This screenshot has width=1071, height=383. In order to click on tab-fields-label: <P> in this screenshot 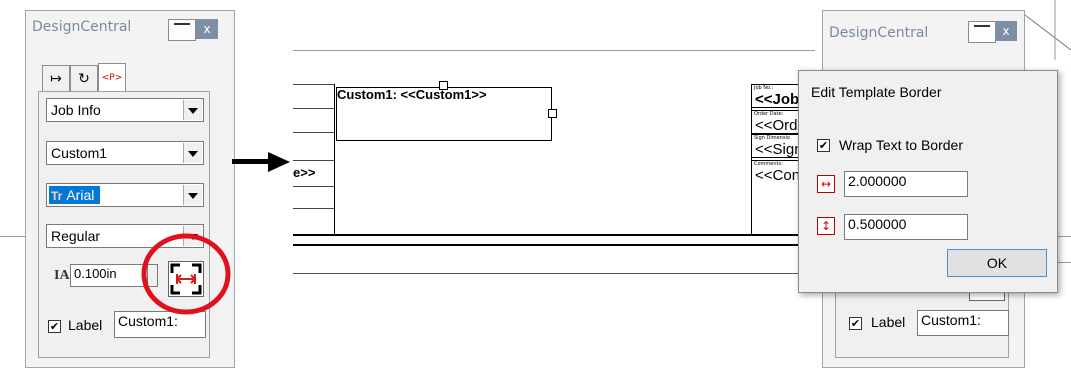, I will do `click(112, 77)`.